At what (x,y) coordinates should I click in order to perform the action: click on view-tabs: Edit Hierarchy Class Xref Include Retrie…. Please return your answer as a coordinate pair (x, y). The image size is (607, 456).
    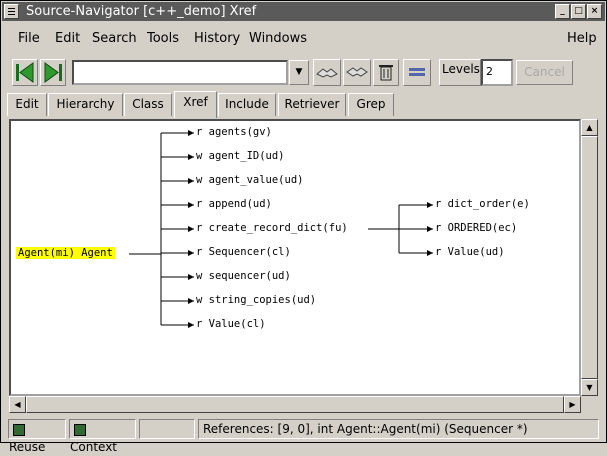
    Looking at the image, I should click on (303, 104).